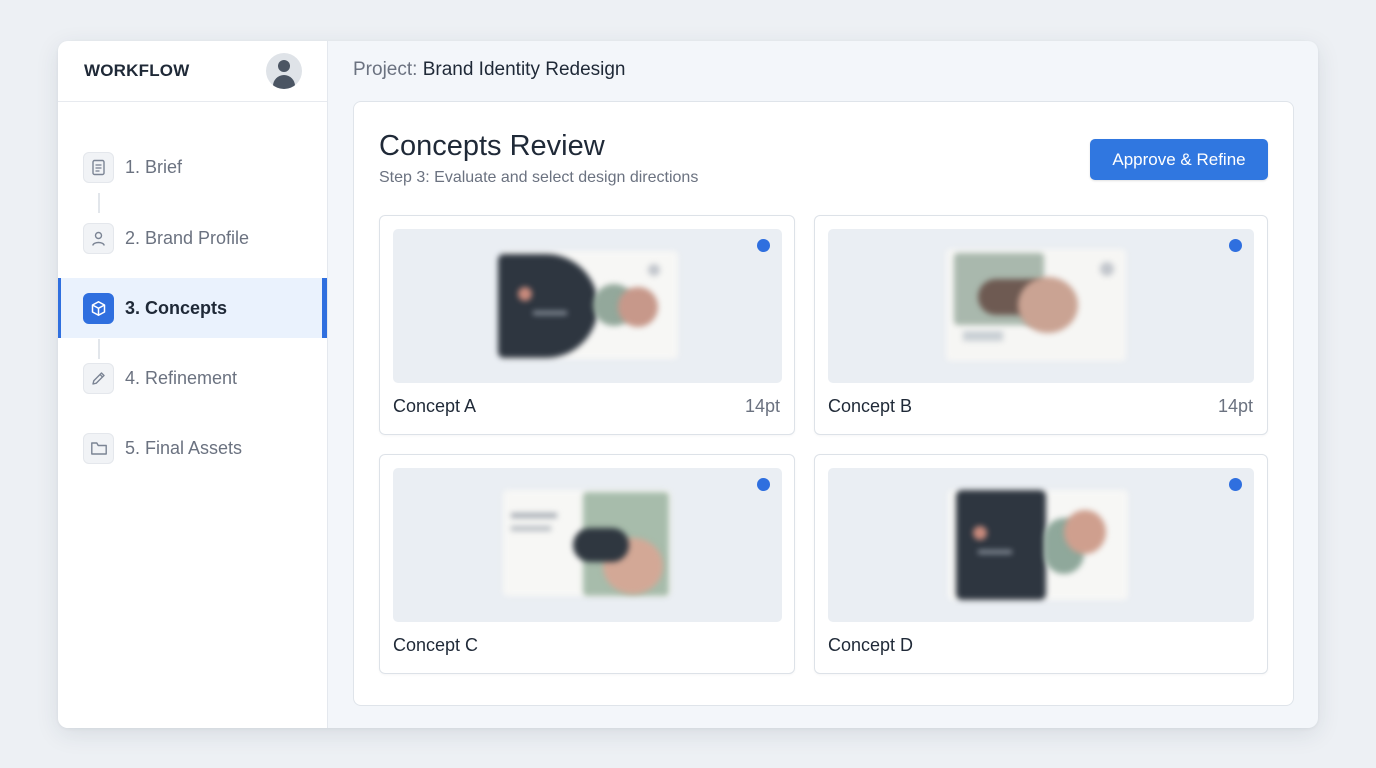 The width and height of the screenshot is (1376, 768). What do you see at coordinates (435, 406) in the screenshot?
I see `concept-name: Concept A` at bounding box center [435, 406].